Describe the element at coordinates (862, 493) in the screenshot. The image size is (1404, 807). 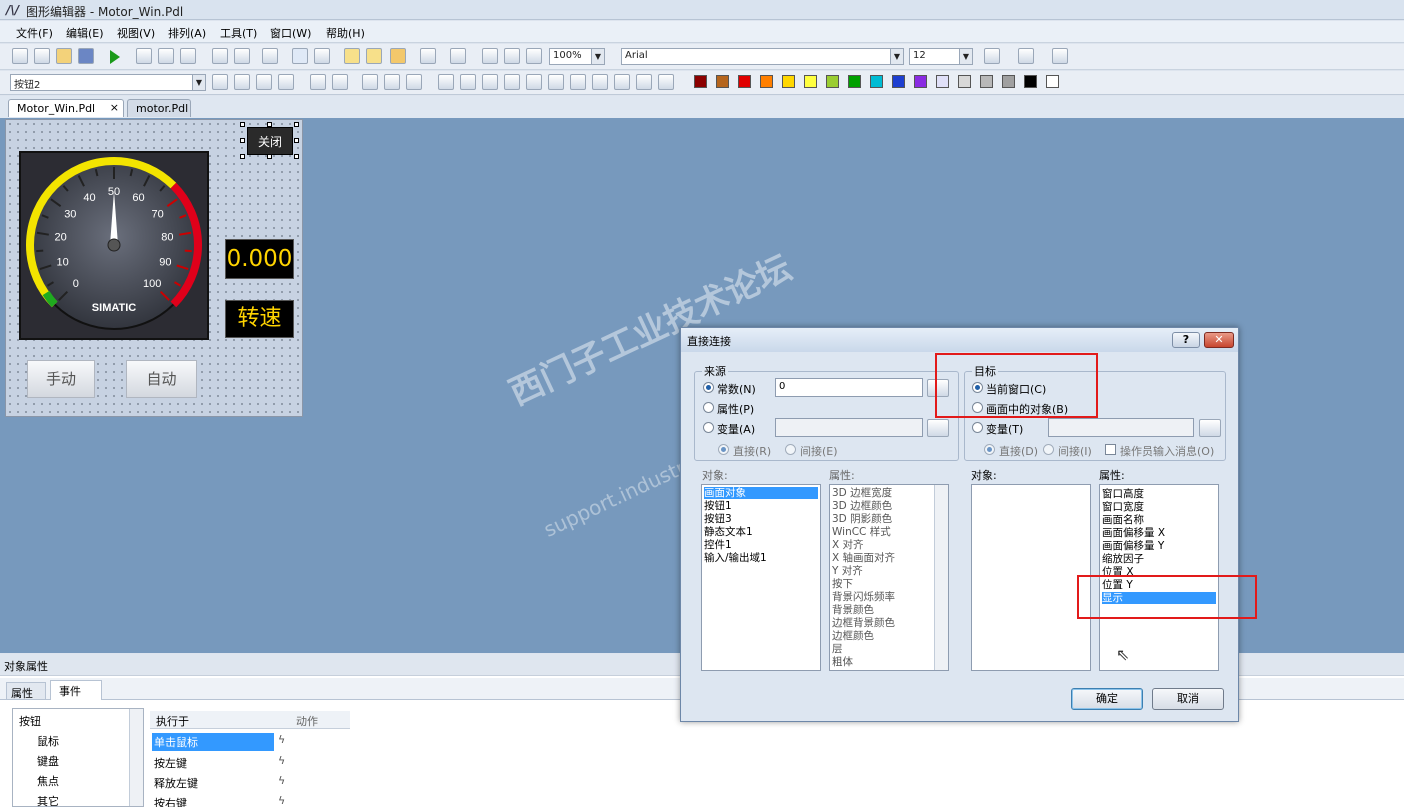
I see `list-item: 3D 边框宽度` at that location.